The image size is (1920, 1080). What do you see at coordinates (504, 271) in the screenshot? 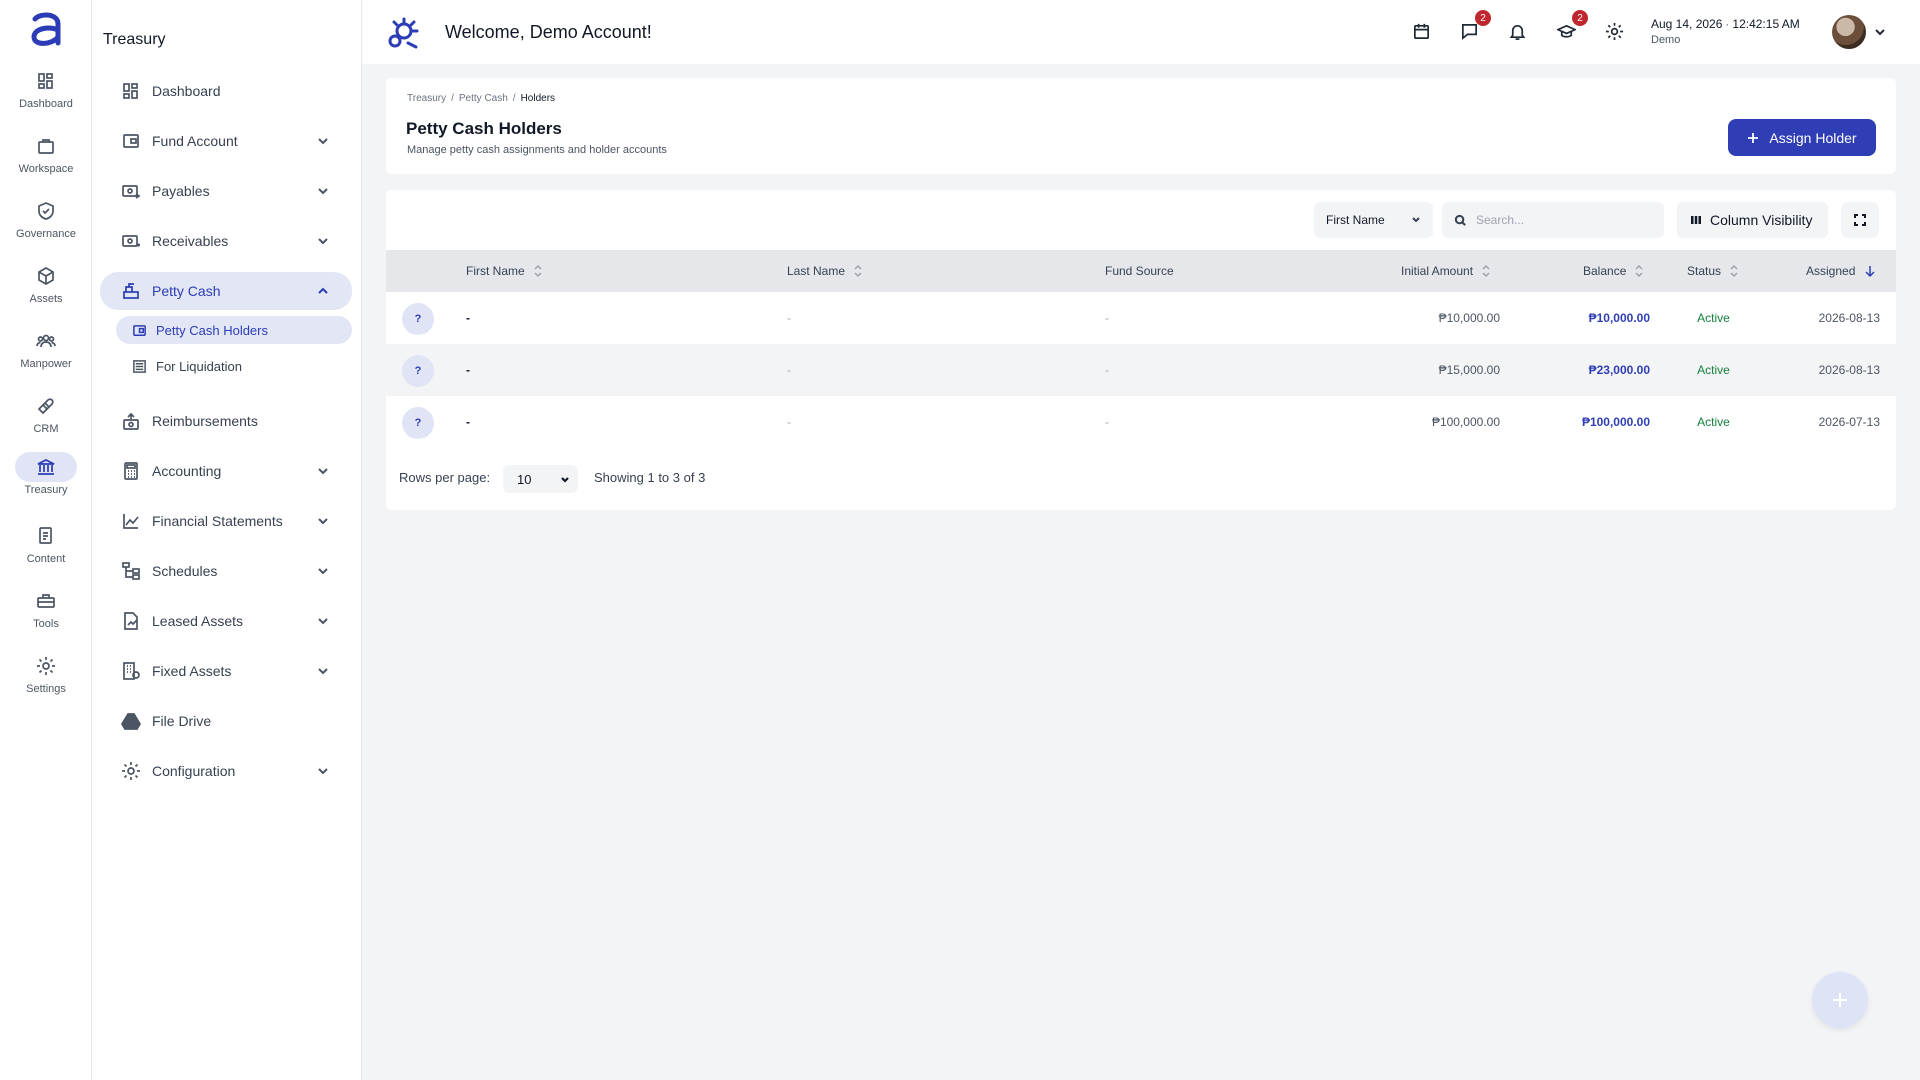
I see `column-header-first-name: First Name` at bounding box center [504, 271].